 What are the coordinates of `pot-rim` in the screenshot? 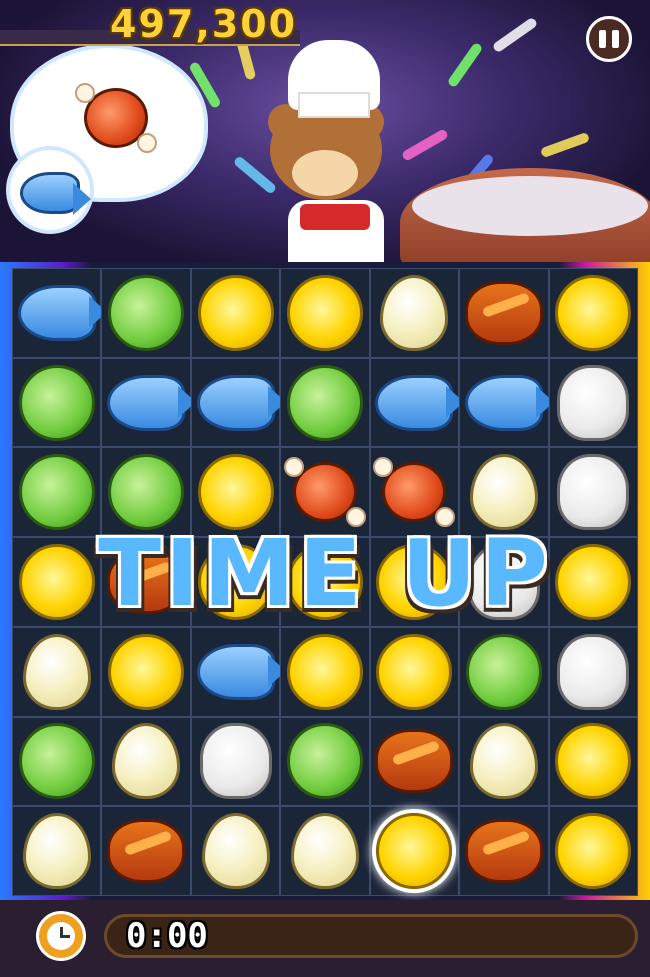 It's located at (530, 206).